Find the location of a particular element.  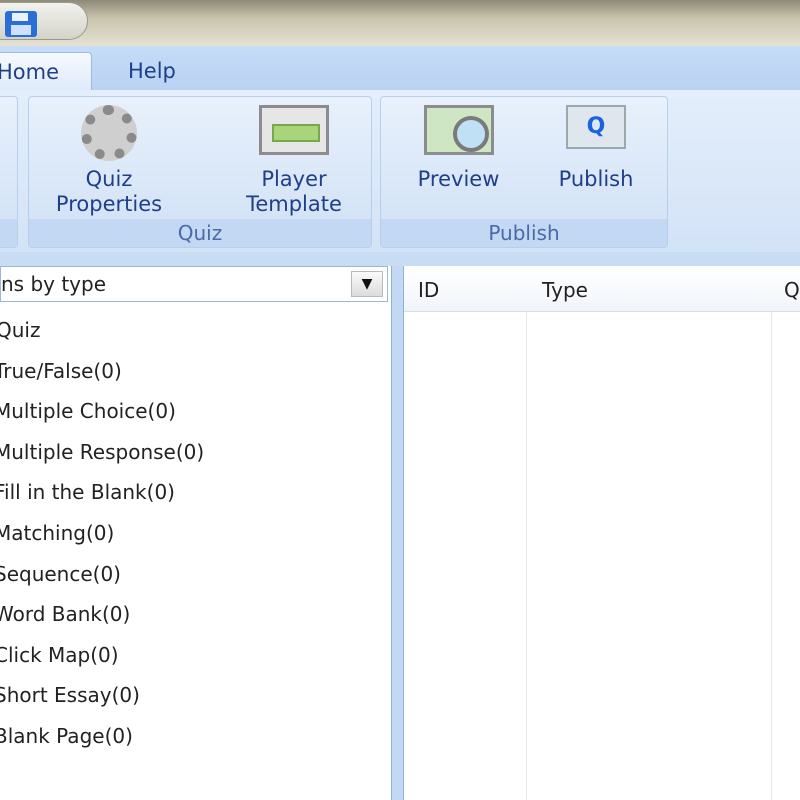

tree-item: Blank Page(0) is located at coordinates (194, 736).